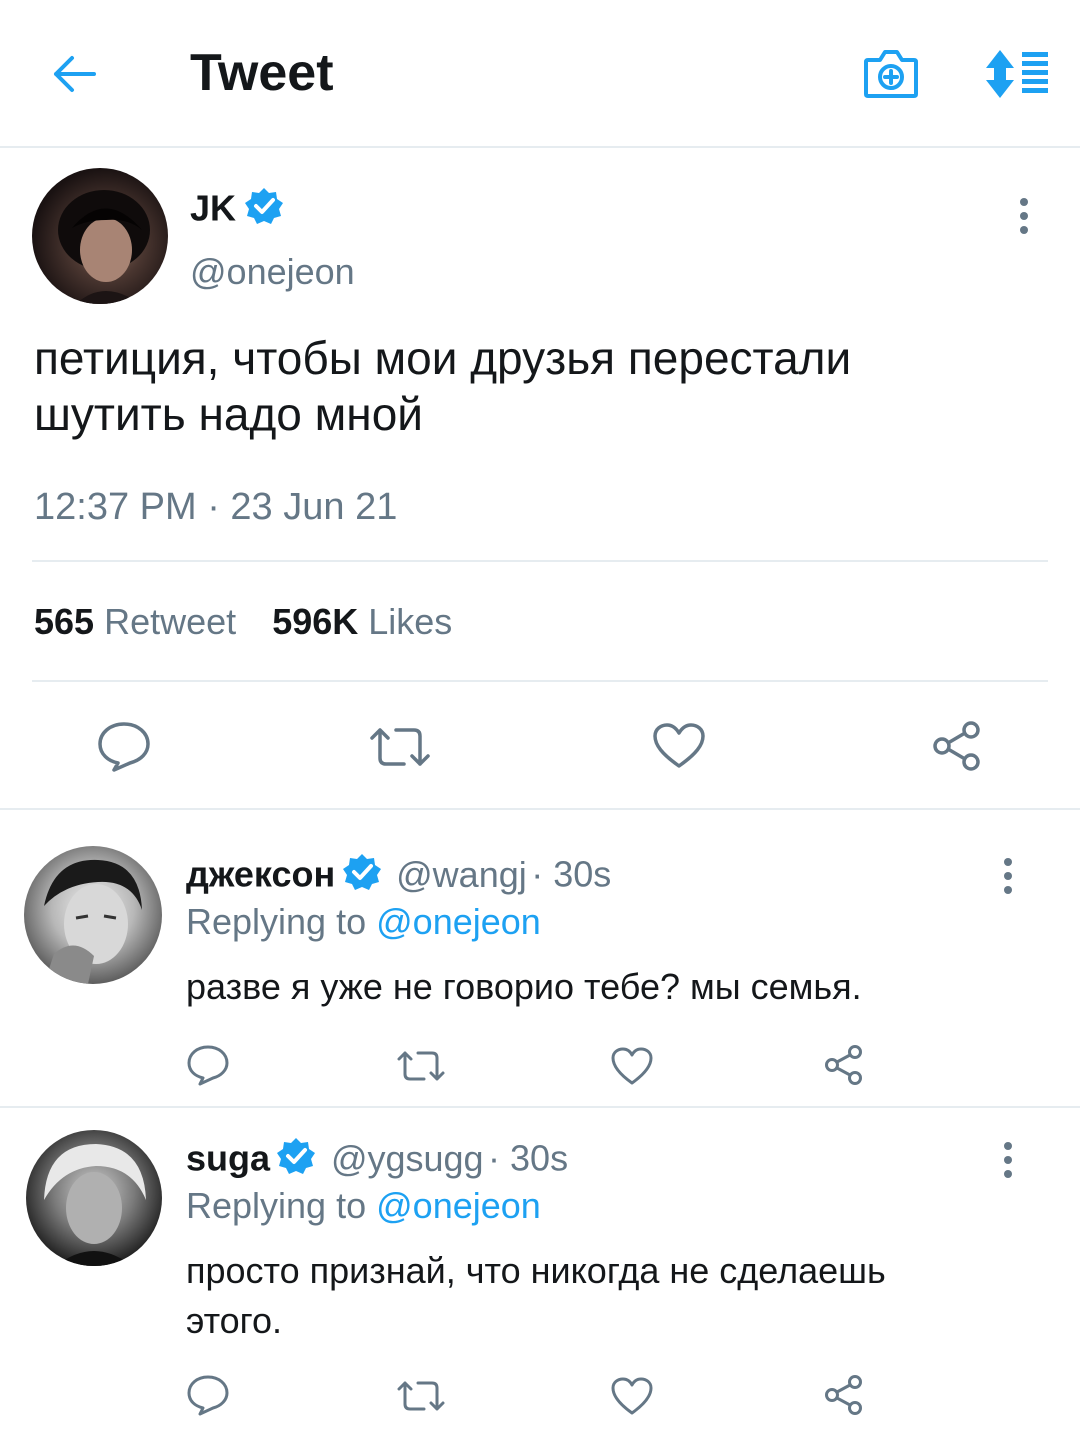  I want to click on header-divider, so click(540, 147).